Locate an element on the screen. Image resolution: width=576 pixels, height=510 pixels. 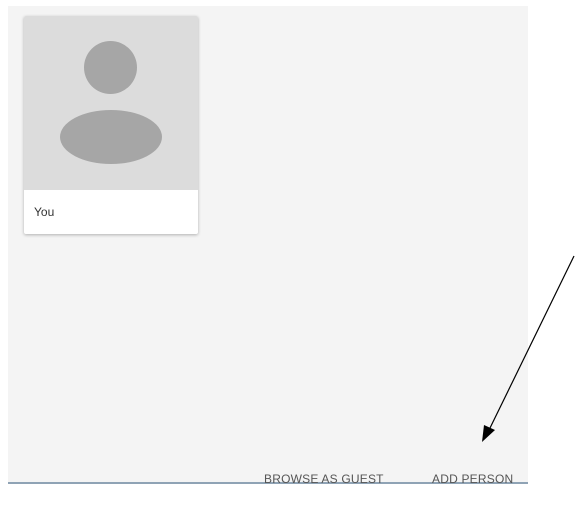
browse-as-guest-button: BROWSE AS GUEST is located at coordinates (324, 479).